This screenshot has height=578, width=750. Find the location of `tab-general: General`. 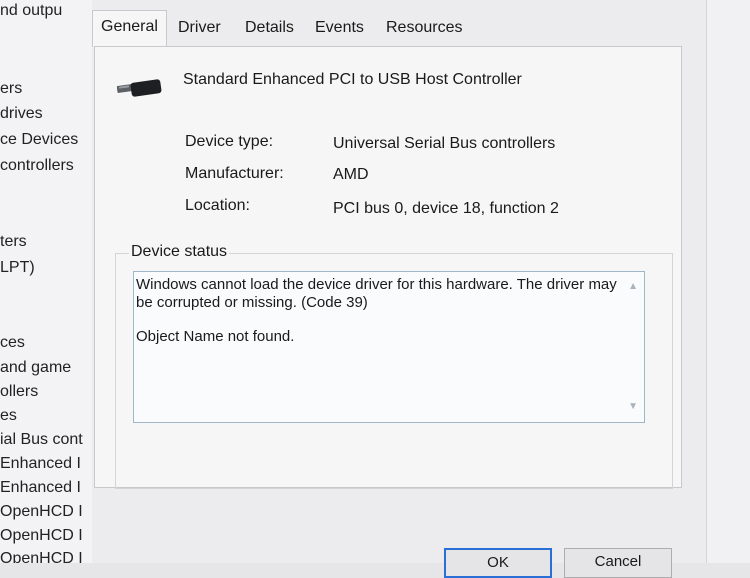

tab-general: General is located at coordinates (129, 28).